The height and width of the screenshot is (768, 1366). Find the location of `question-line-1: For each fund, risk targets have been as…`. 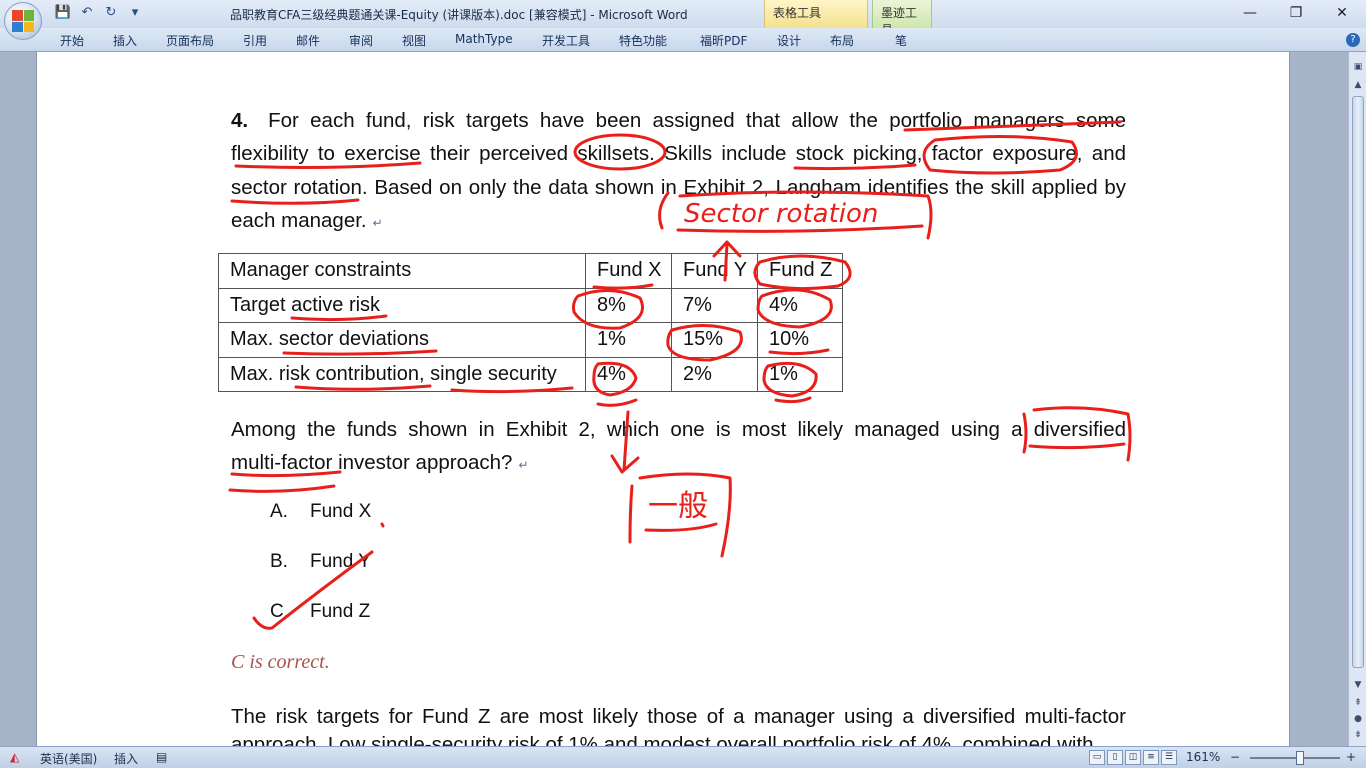

question-line-1: For each fund, risk targets have been as… is located at coordinates (697, 120).